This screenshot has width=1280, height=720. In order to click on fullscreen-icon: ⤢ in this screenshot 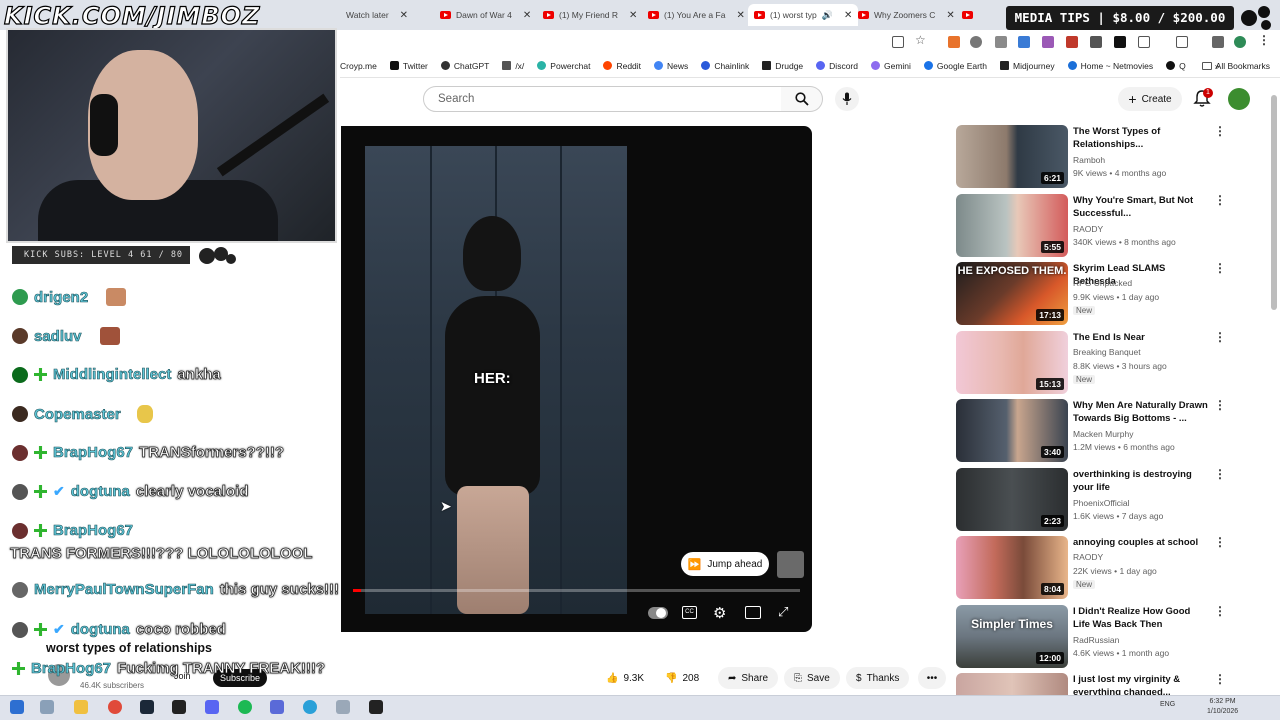, I will do `click(783, 612)`.